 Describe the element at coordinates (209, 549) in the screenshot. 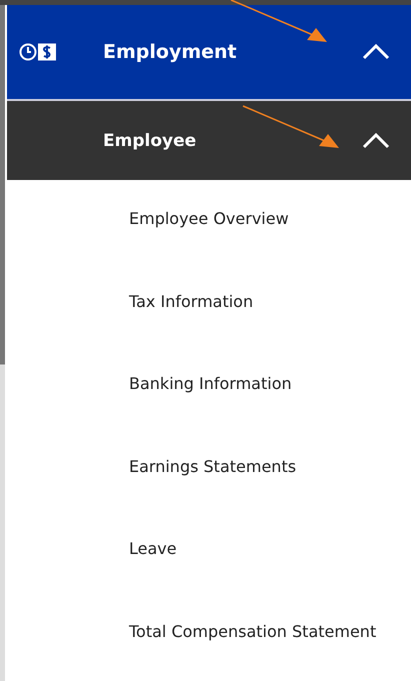

I see `menu-item: Leave` at that location.